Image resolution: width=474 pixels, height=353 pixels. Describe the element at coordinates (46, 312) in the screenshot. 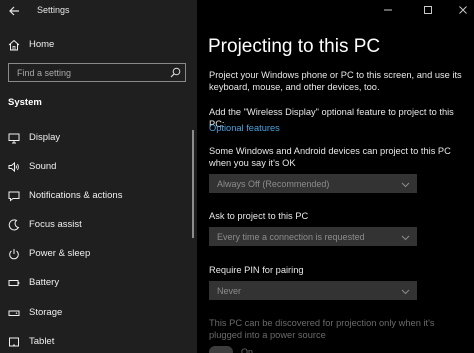

I see `sidebar-item-label: Storage` at that location.